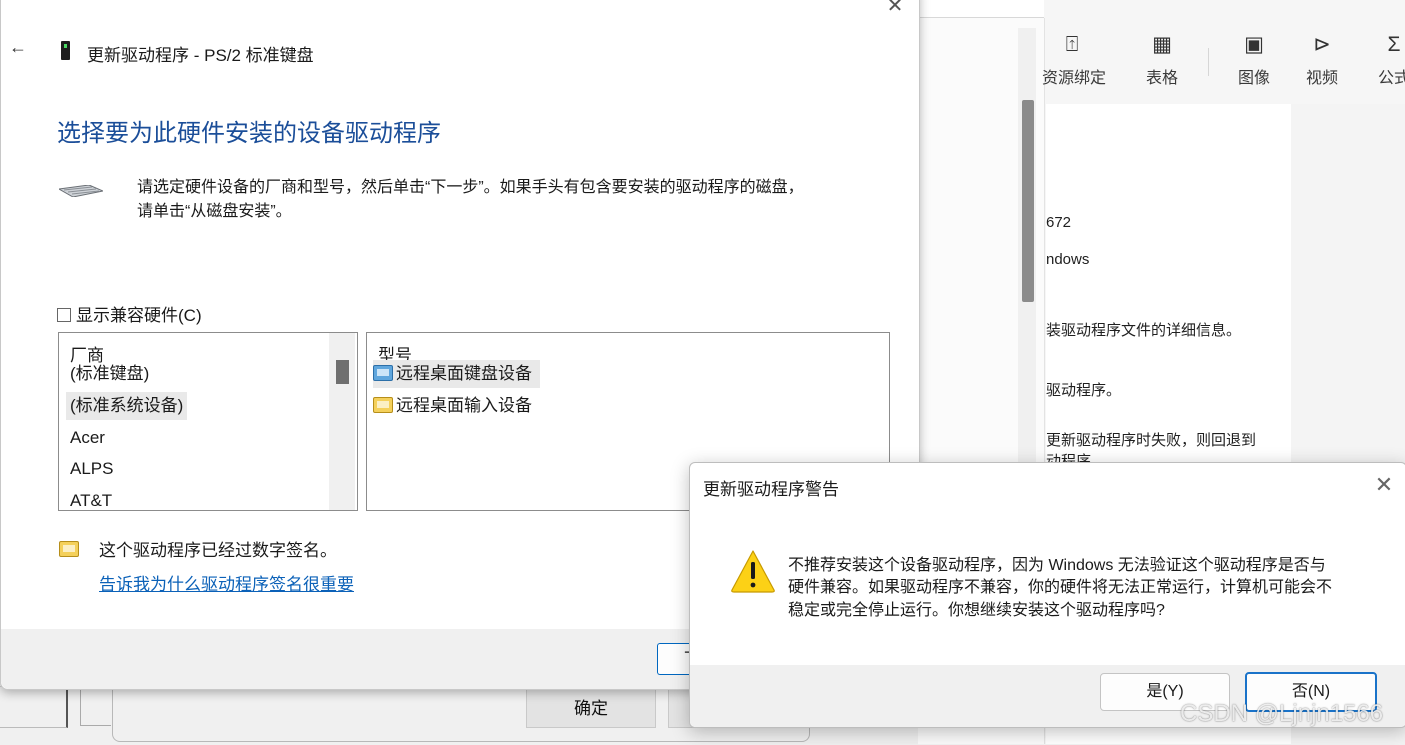 This screenshot has height=745, width=1405. Describe the element at coordinates (1060, 587) in the screenshot. I see `warning-message-line: 硬件兼容。如果驱动程序不兼容，你的硬件将无法正常运行，计算机可能会不` at that location.